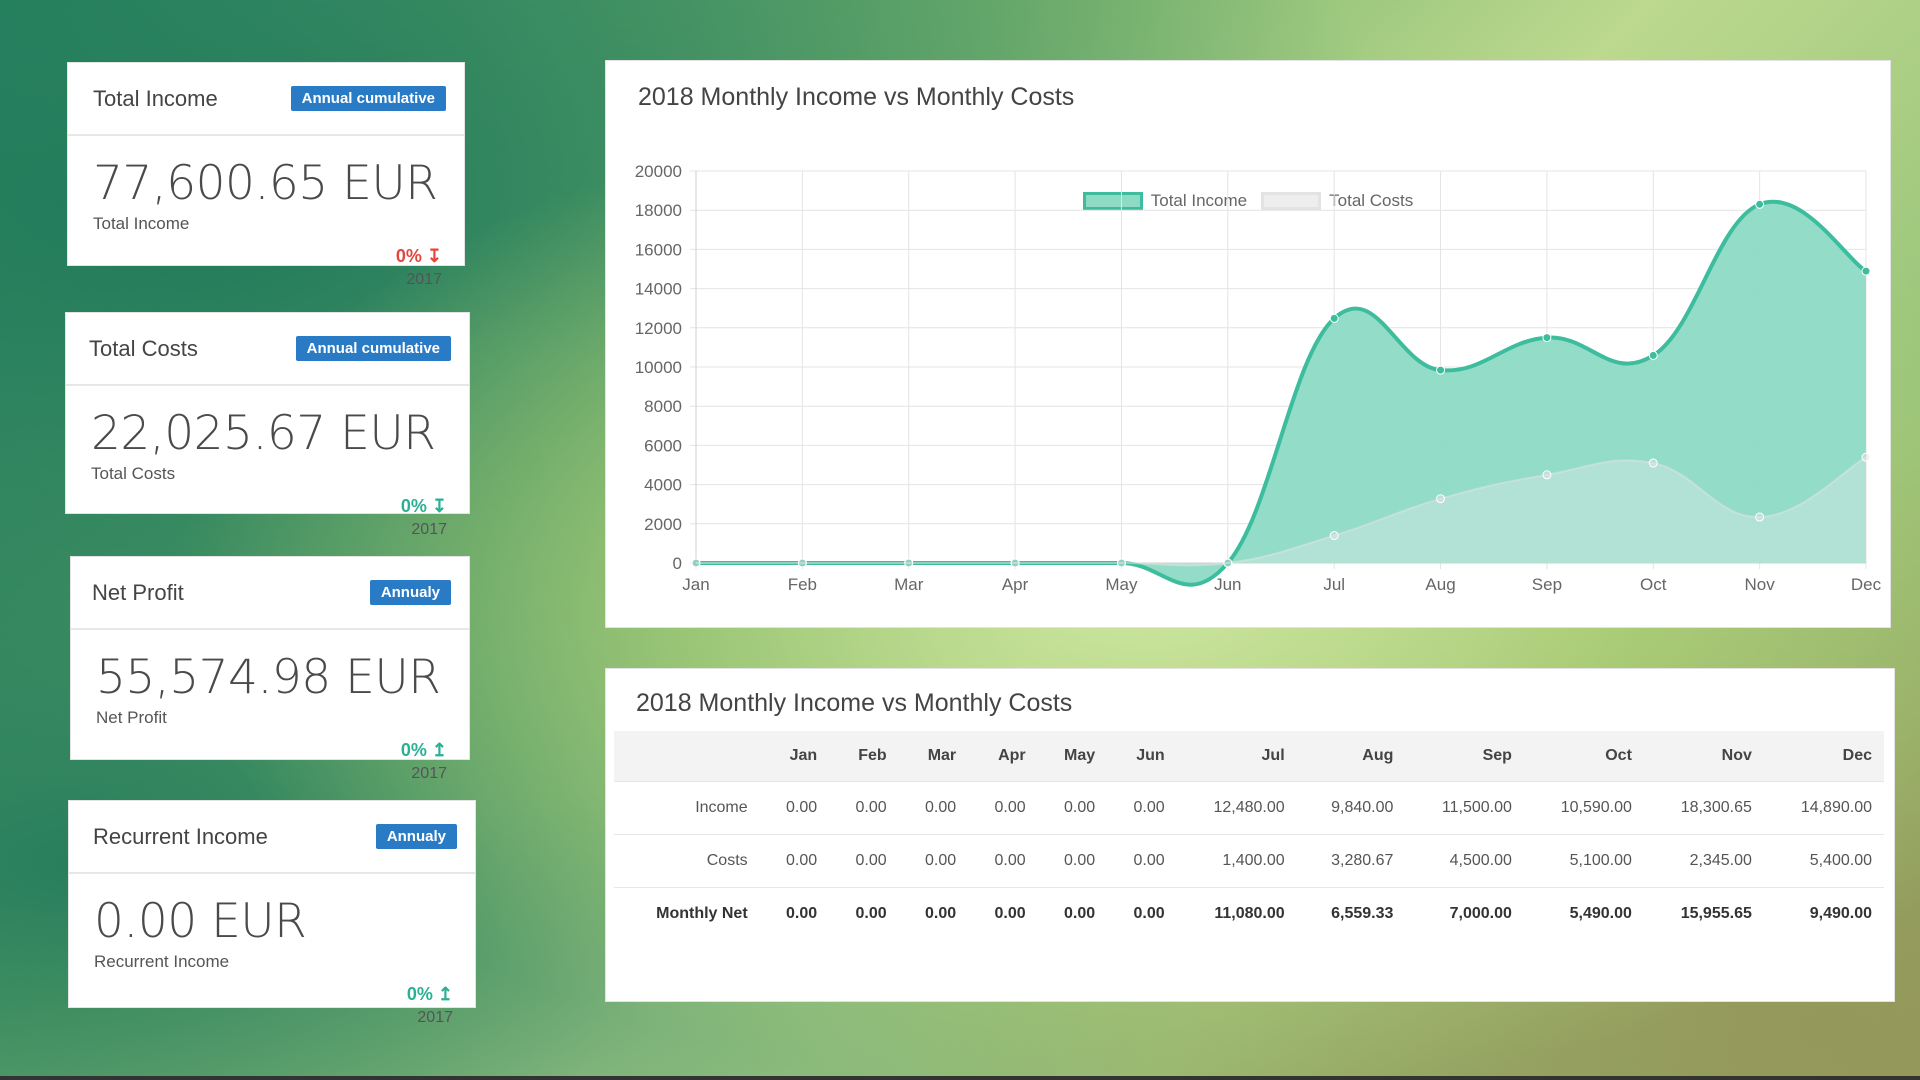  I want to click on stat-card-body: 77,600.65 EUR Total Income 0% ↧ 2017, so click(266, 223).